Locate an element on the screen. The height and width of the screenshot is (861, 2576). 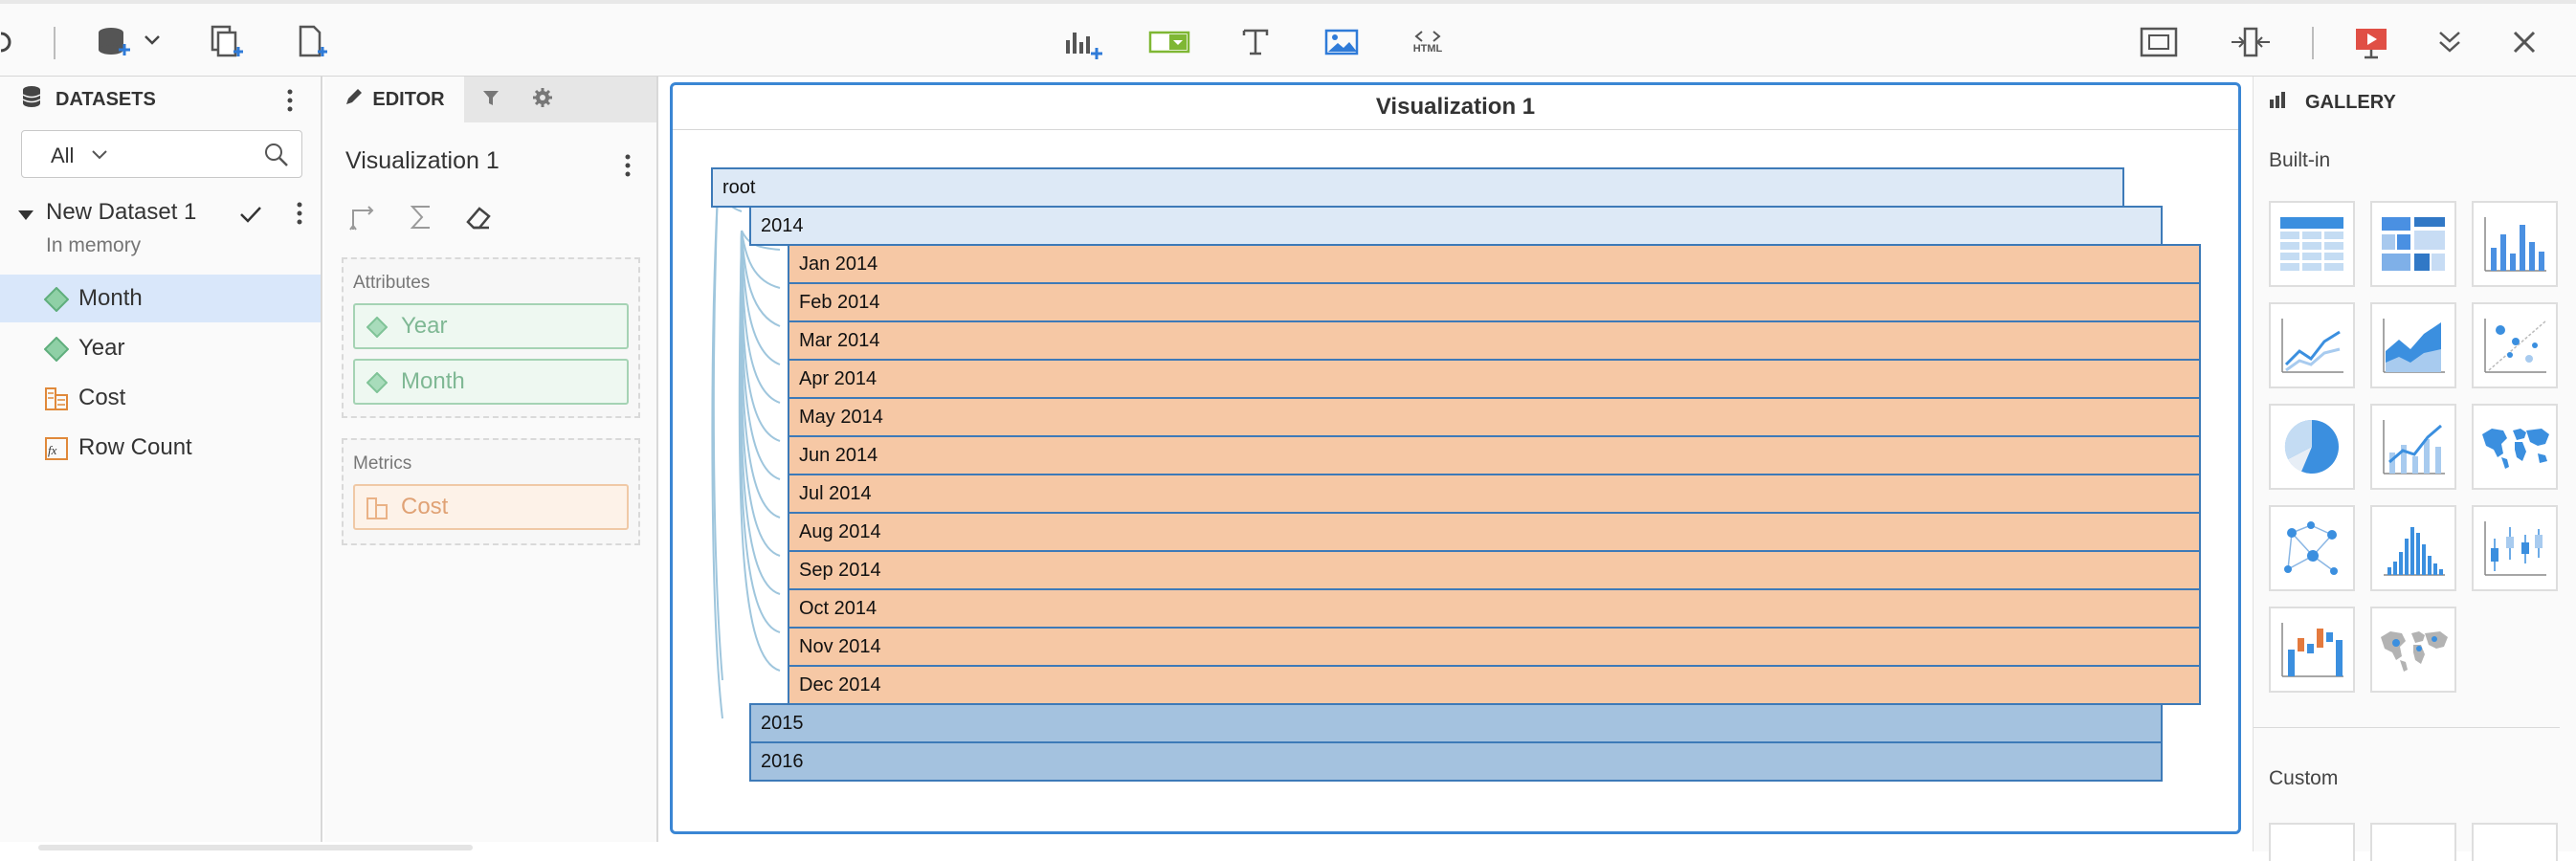
tree-node-2014: 2014 is located at coordinates (1456, 226).